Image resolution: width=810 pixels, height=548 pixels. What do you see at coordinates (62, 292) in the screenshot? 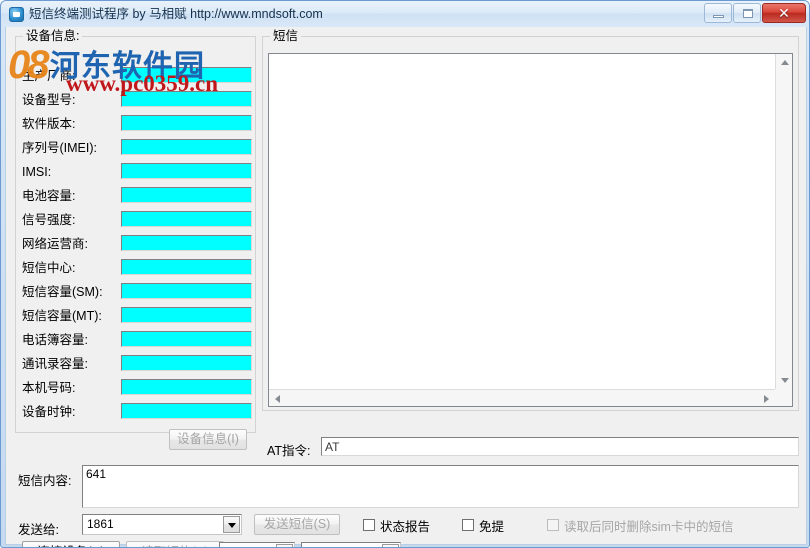
I see `device-field-label: 短信容量(SM):` at bounding box center [62, 292].